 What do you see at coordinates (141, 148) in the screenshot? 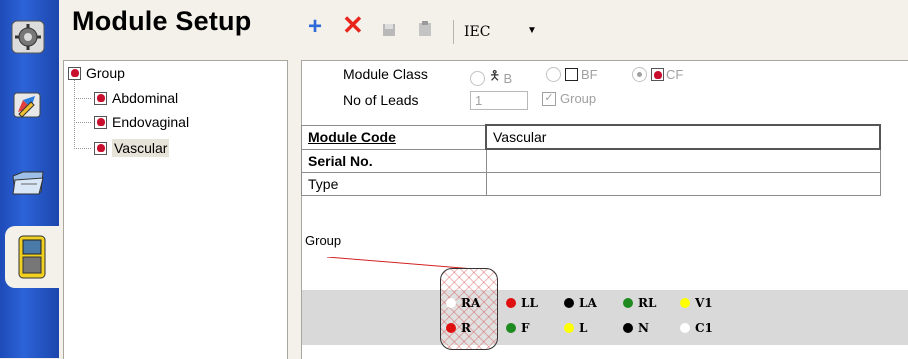
I see `tree-item-label: Vascular` at bounding box center [141, 148].